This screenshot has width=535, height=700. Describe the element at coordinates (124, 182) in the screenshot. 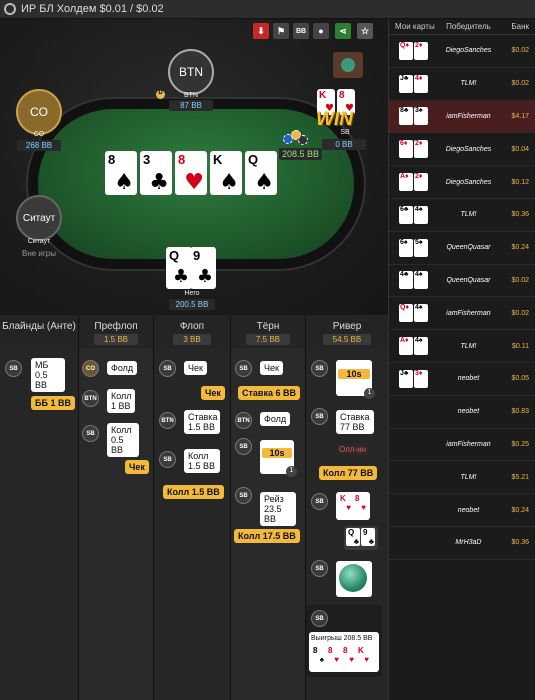

I see `board-card-1-suit: ♠` at that location.